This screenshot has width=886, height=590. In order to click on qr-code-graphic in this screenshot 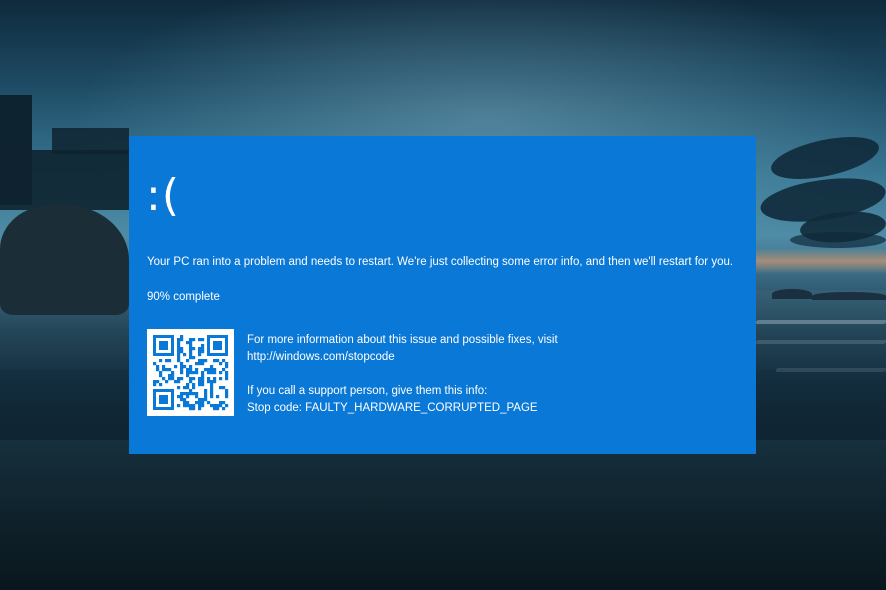, I will do `click(191, 373)`.